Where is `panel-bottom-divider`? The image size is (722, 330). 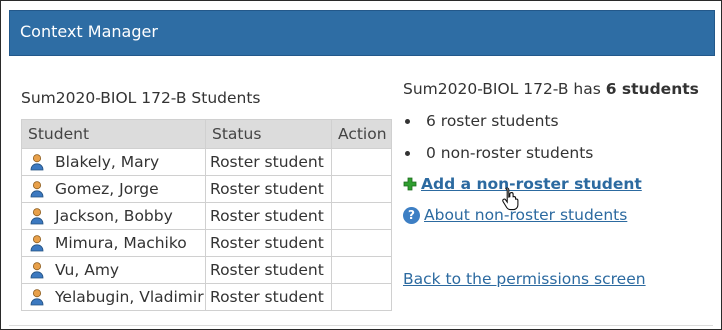 panel-bottom-divider is located at coordinates (361, 325).